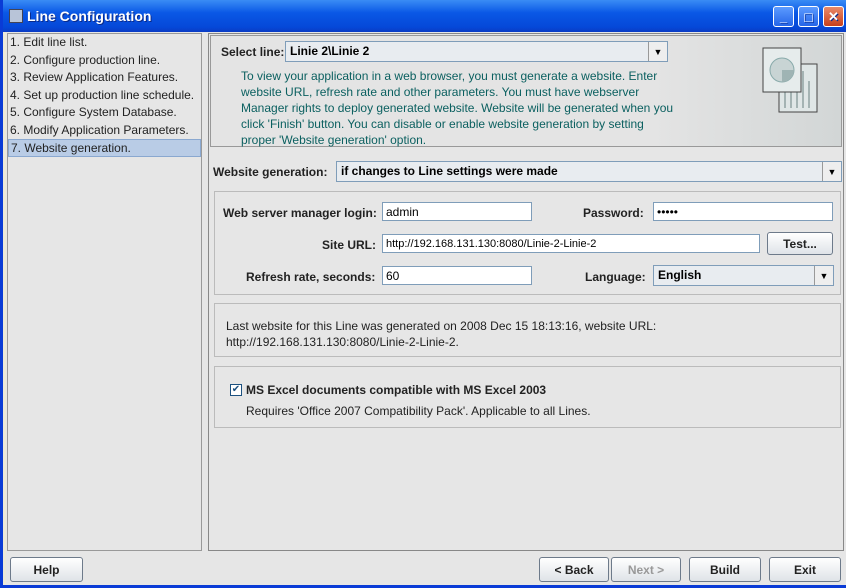  Describe the element at coordinates (790, 80) in the screenshot. I see `chart-graphic-icon` at that location.